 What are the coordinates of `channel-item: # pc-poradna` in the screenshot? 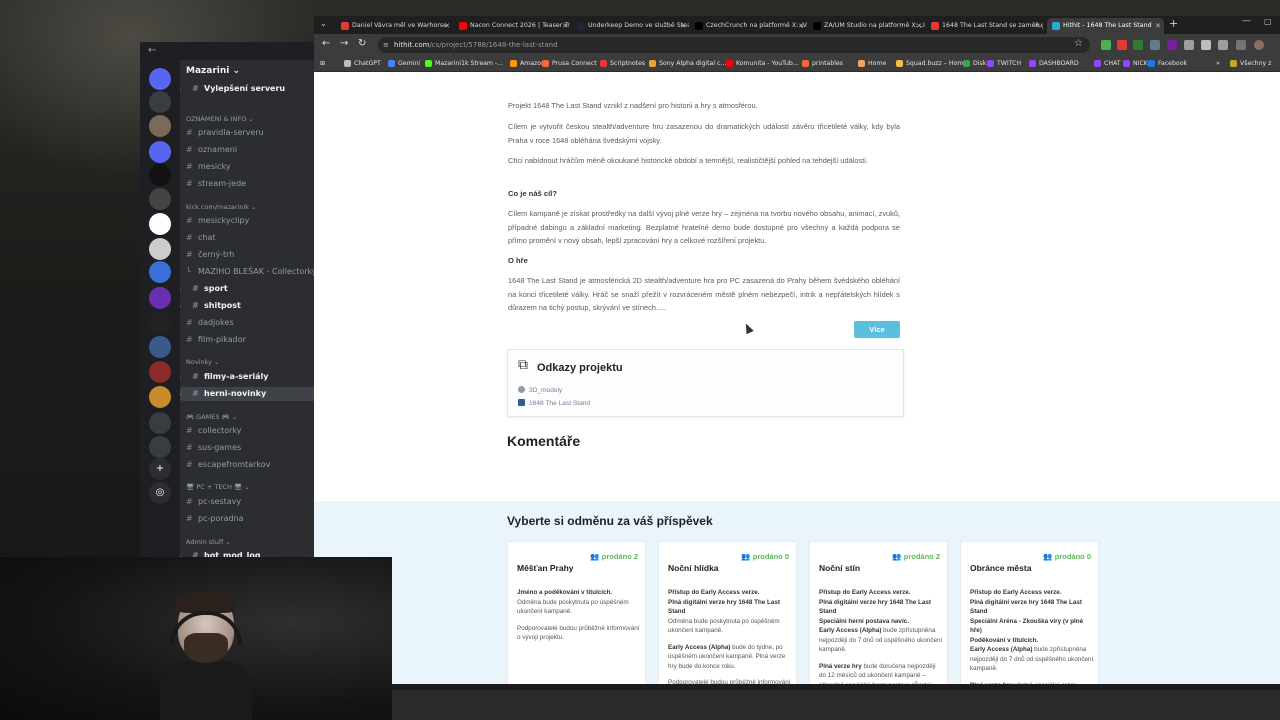 It's located at (248, 519).